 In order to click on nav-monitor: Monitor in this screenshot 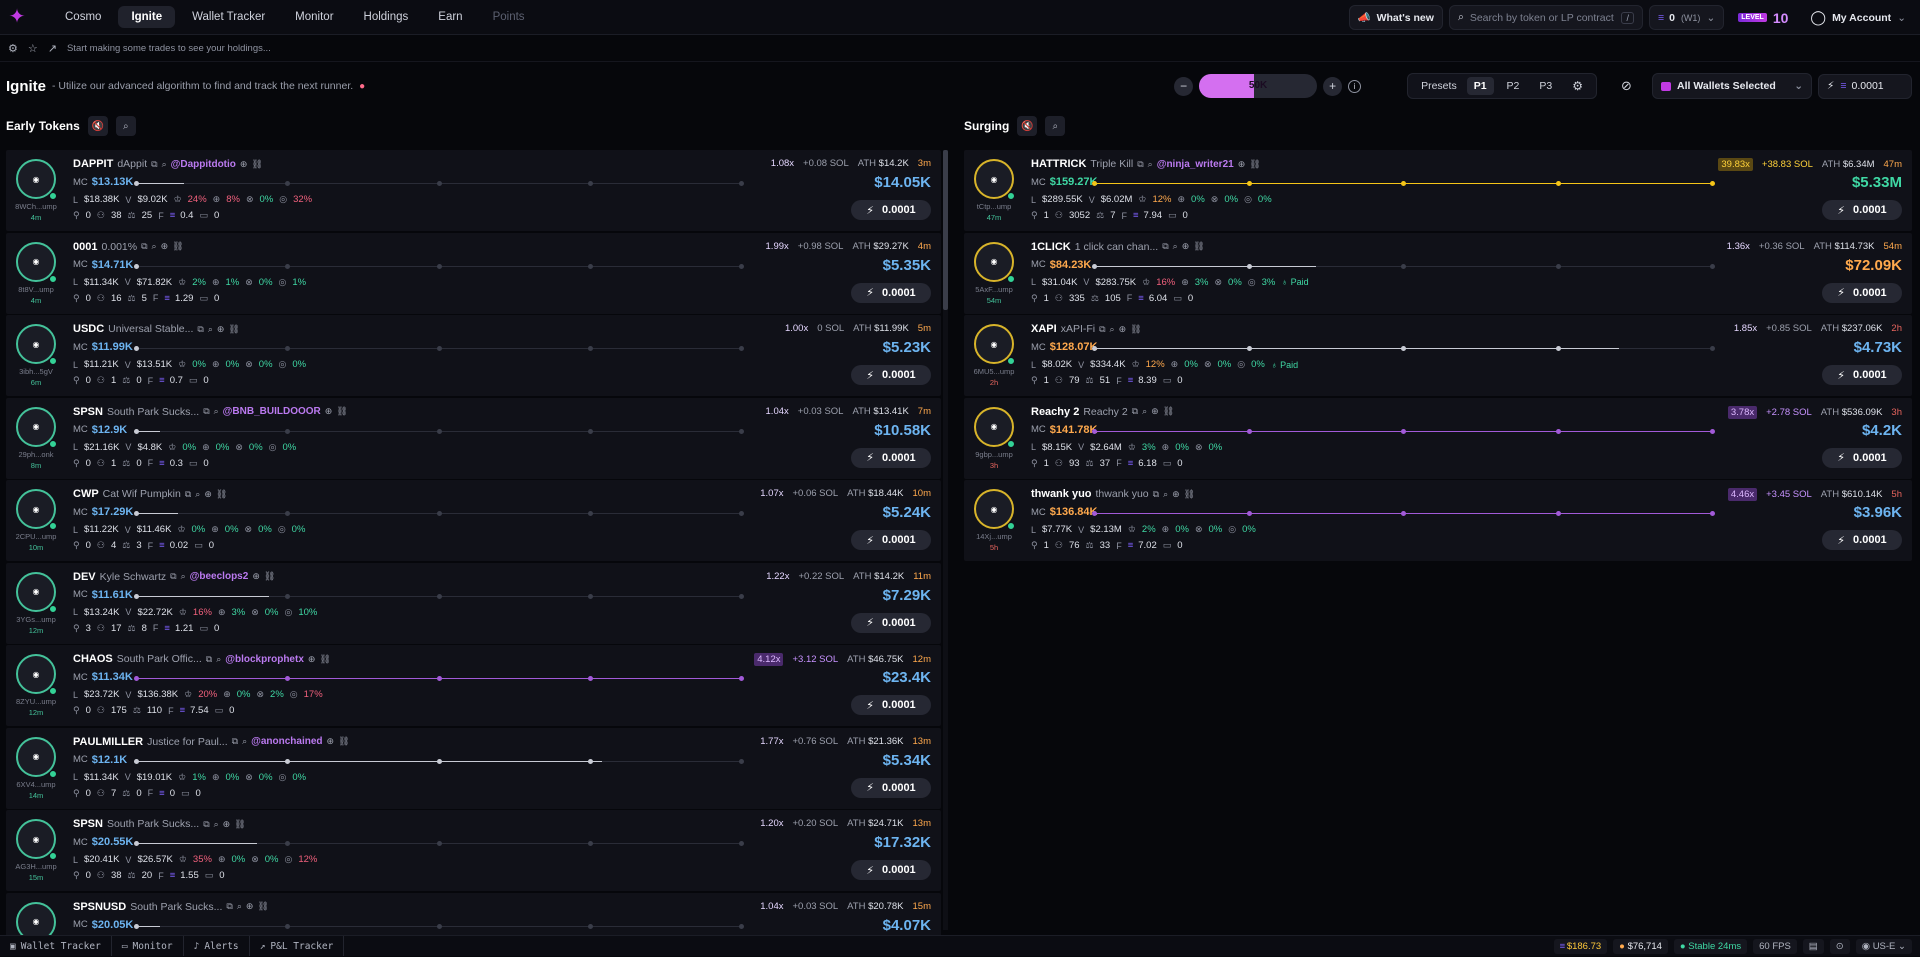, I will do `click(314, 17)`.